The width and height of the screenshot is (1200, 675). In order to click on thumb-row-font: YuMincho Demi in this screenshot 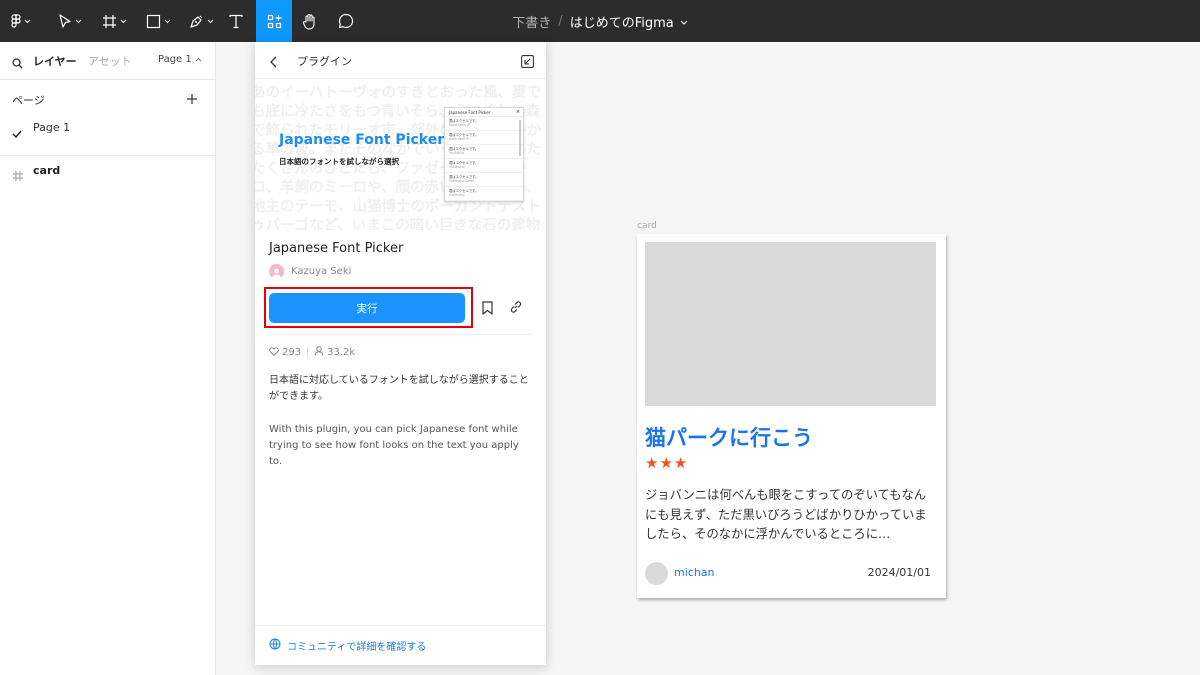, I will do `click(462, 181)`.